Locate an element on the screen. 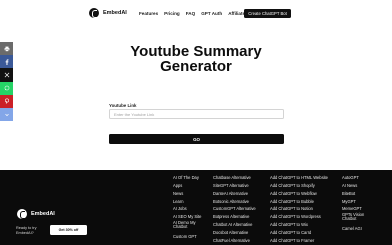 This screenshot has width=392, height=245. footer-link: CustomGPT Alternative is located at coordinates (234, 209).